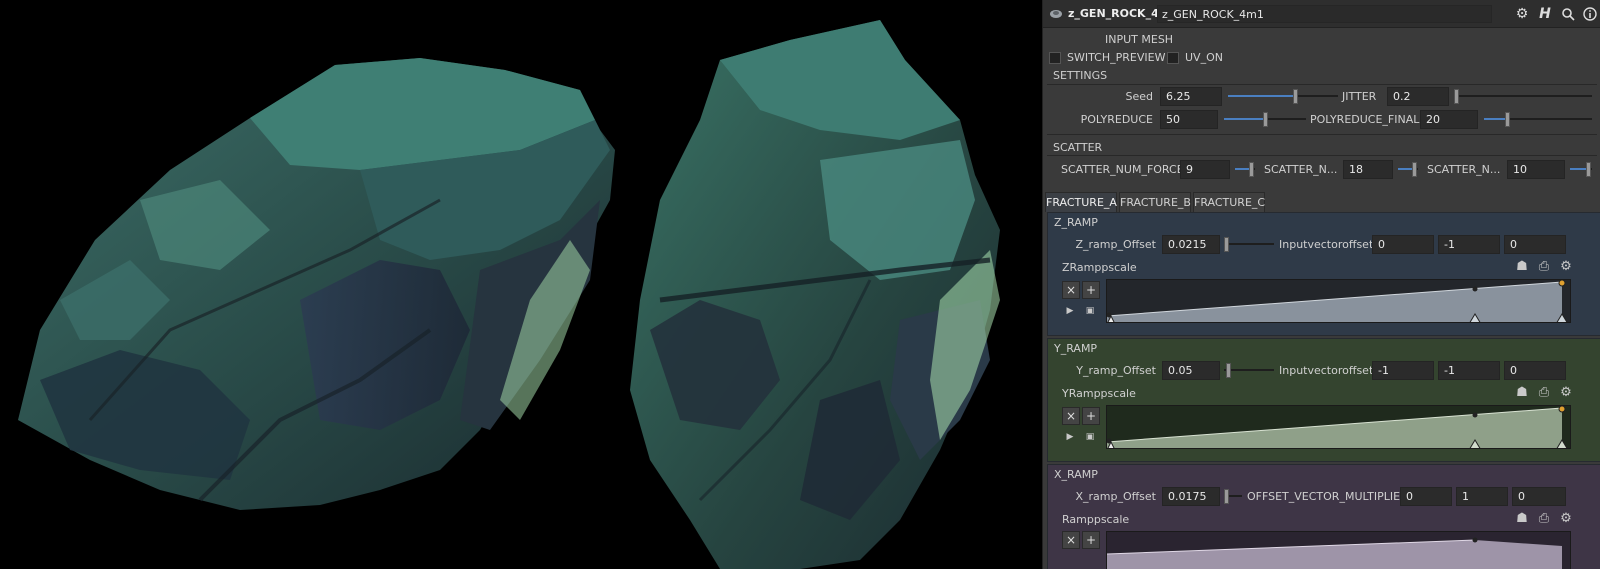 Image resolution: width=1600 pixels, height=569 pixels. I want to click on scatter-header: SCATTER, so click(1078, 147).